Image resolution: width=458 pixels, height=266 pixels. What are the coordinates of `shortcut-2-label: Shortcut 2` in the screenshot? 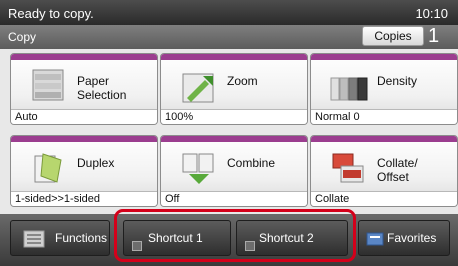 It's located at (286, 238).